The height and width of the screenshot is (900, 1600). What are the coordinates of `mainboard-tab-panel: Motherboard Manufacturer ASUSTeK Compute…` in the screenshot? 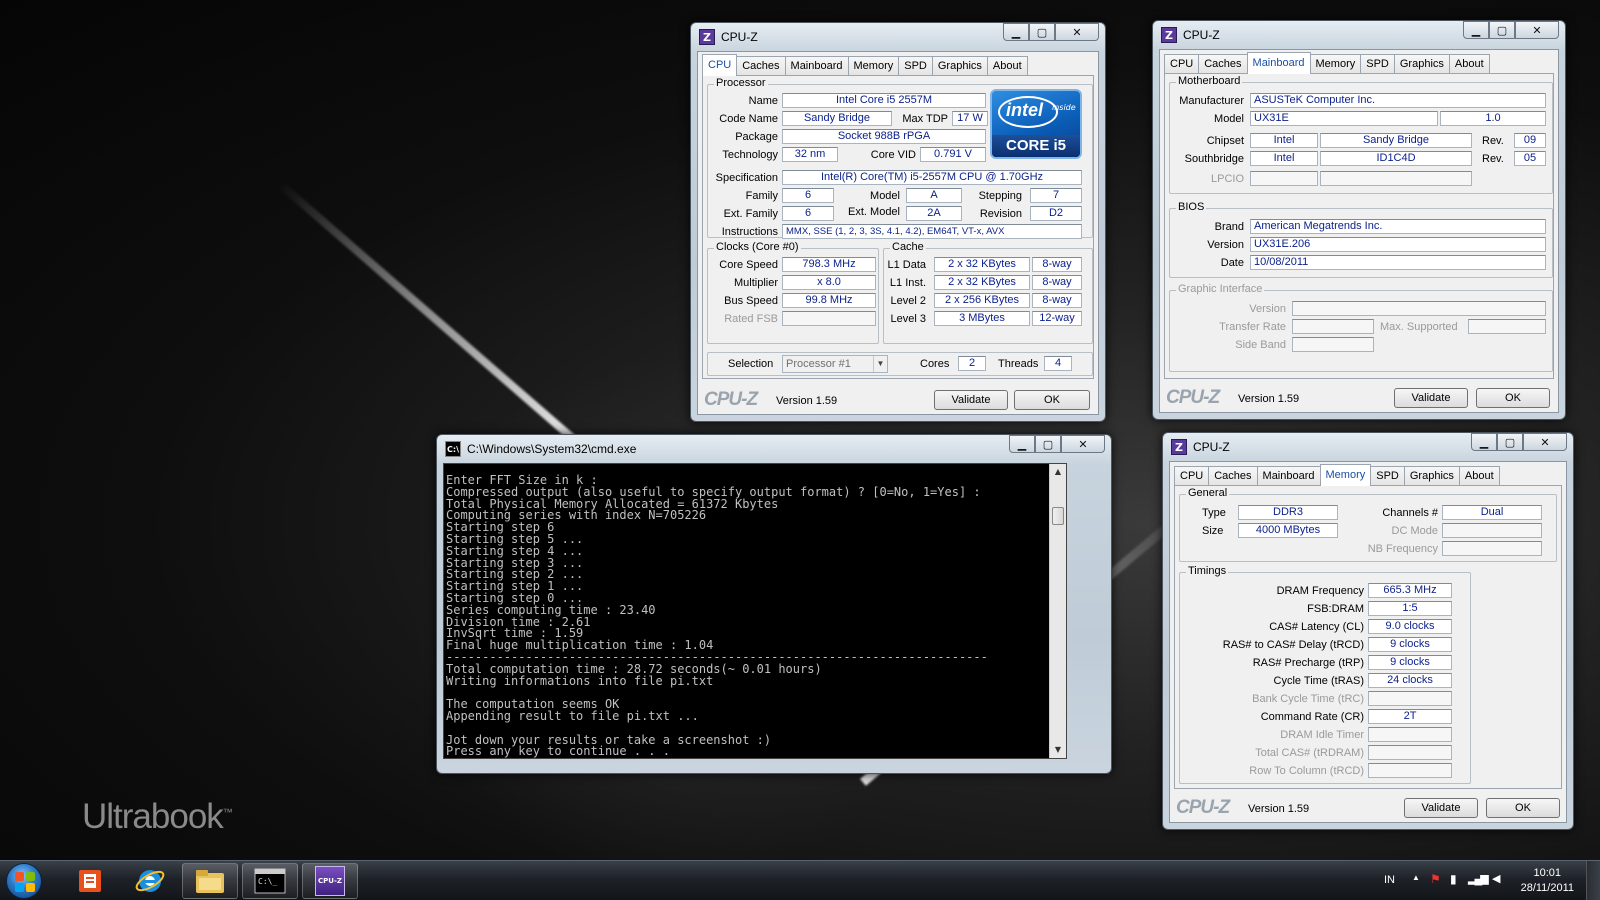 It's located at (1359, 226).